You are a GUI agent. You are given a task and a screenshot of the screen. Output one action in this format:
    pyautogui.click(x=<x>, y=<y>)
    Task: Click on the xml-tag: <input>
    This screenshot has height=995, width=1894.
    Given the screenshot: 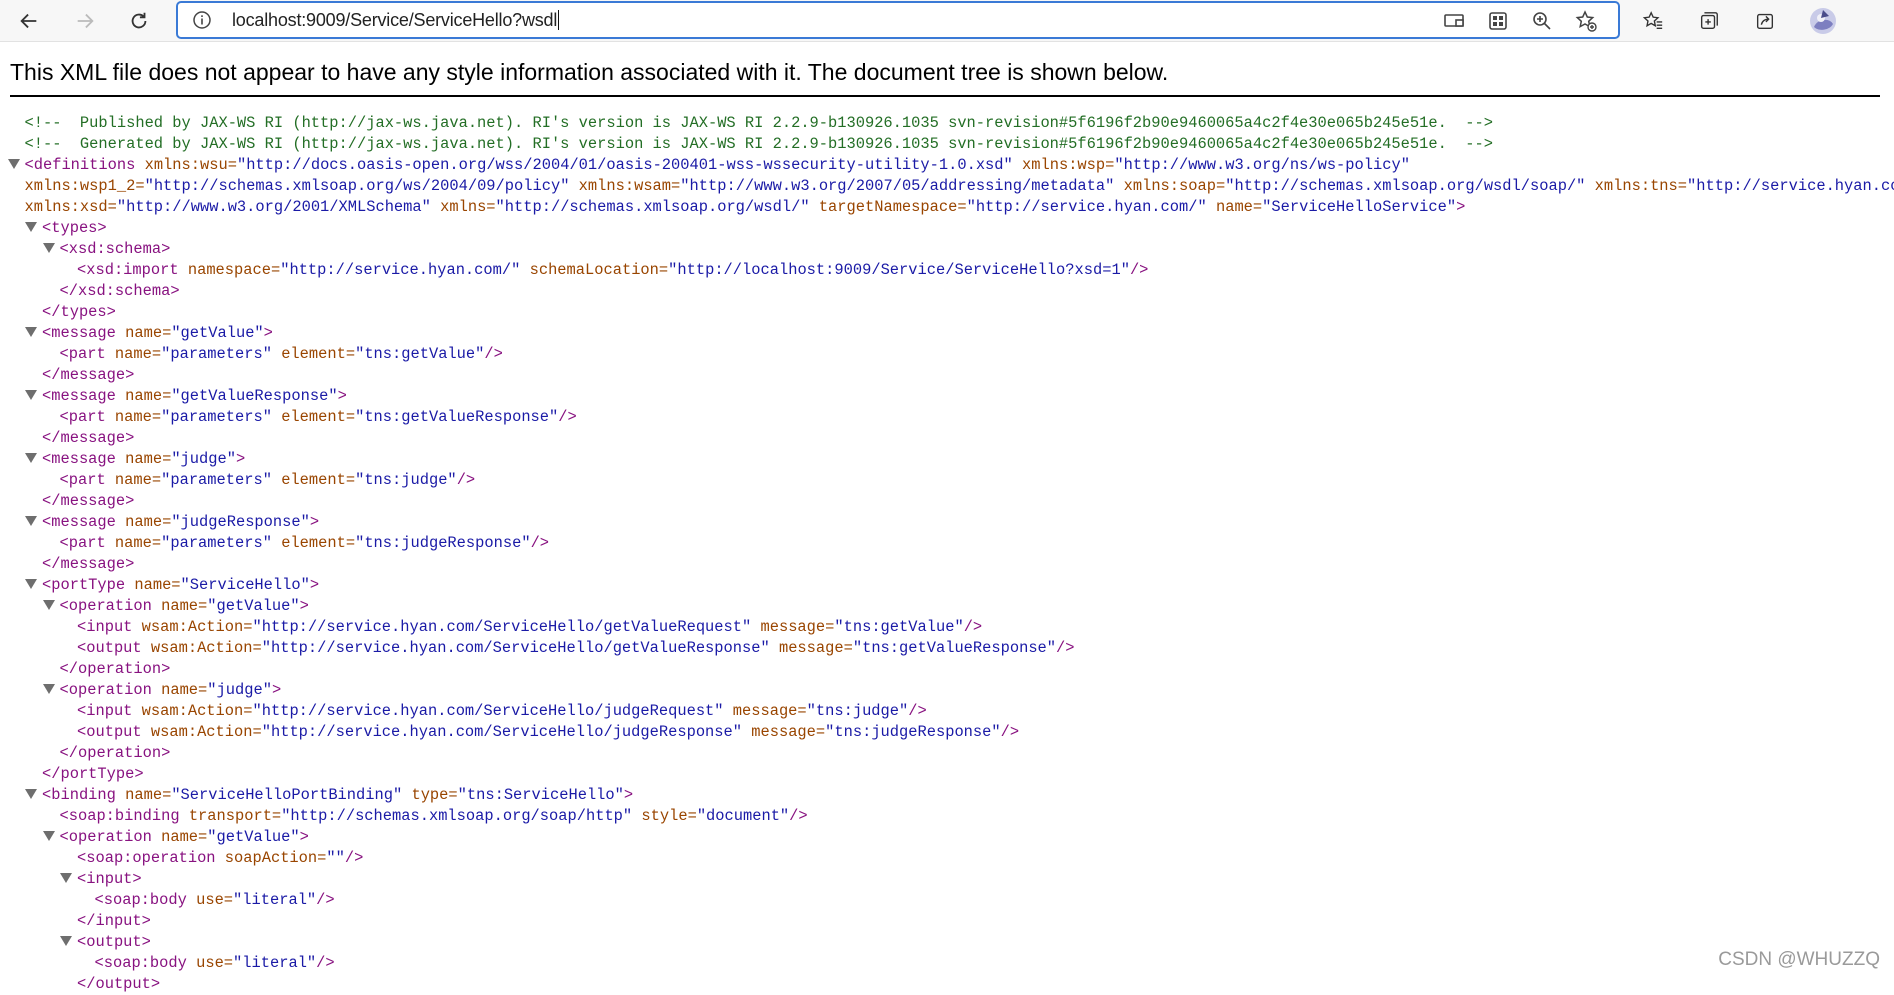 What is the action you would take?
    pyautogui.click(x=109, y=879)
    